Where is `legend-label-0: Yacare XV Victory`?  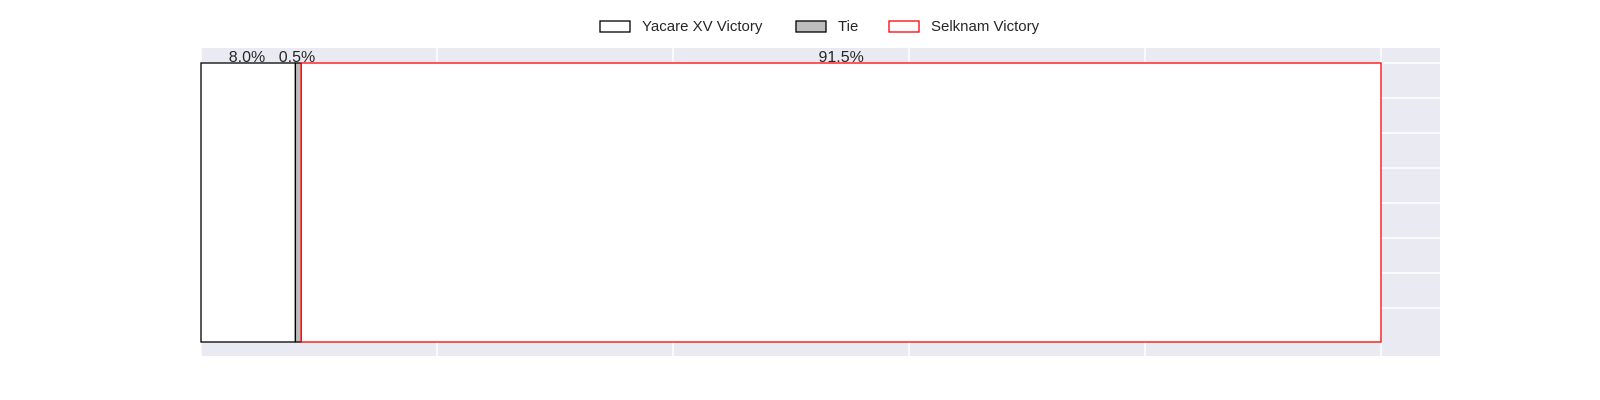 legend-label-0: Yacare XV Victory is located at coordinates (702, 26).